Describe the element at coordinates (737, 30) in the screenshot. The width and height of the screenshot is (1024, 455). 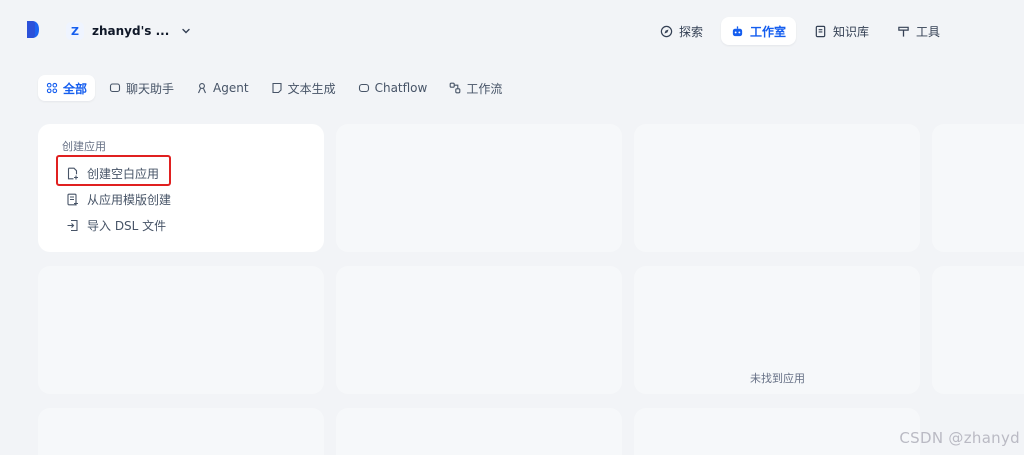
I see `robot-icon` at that location.